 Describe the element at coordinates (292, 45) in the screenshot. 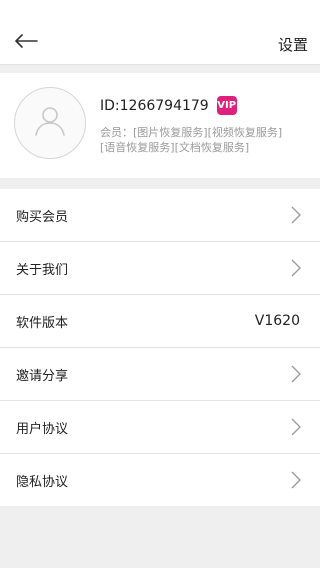

I see `page-title: 设置` at that location.